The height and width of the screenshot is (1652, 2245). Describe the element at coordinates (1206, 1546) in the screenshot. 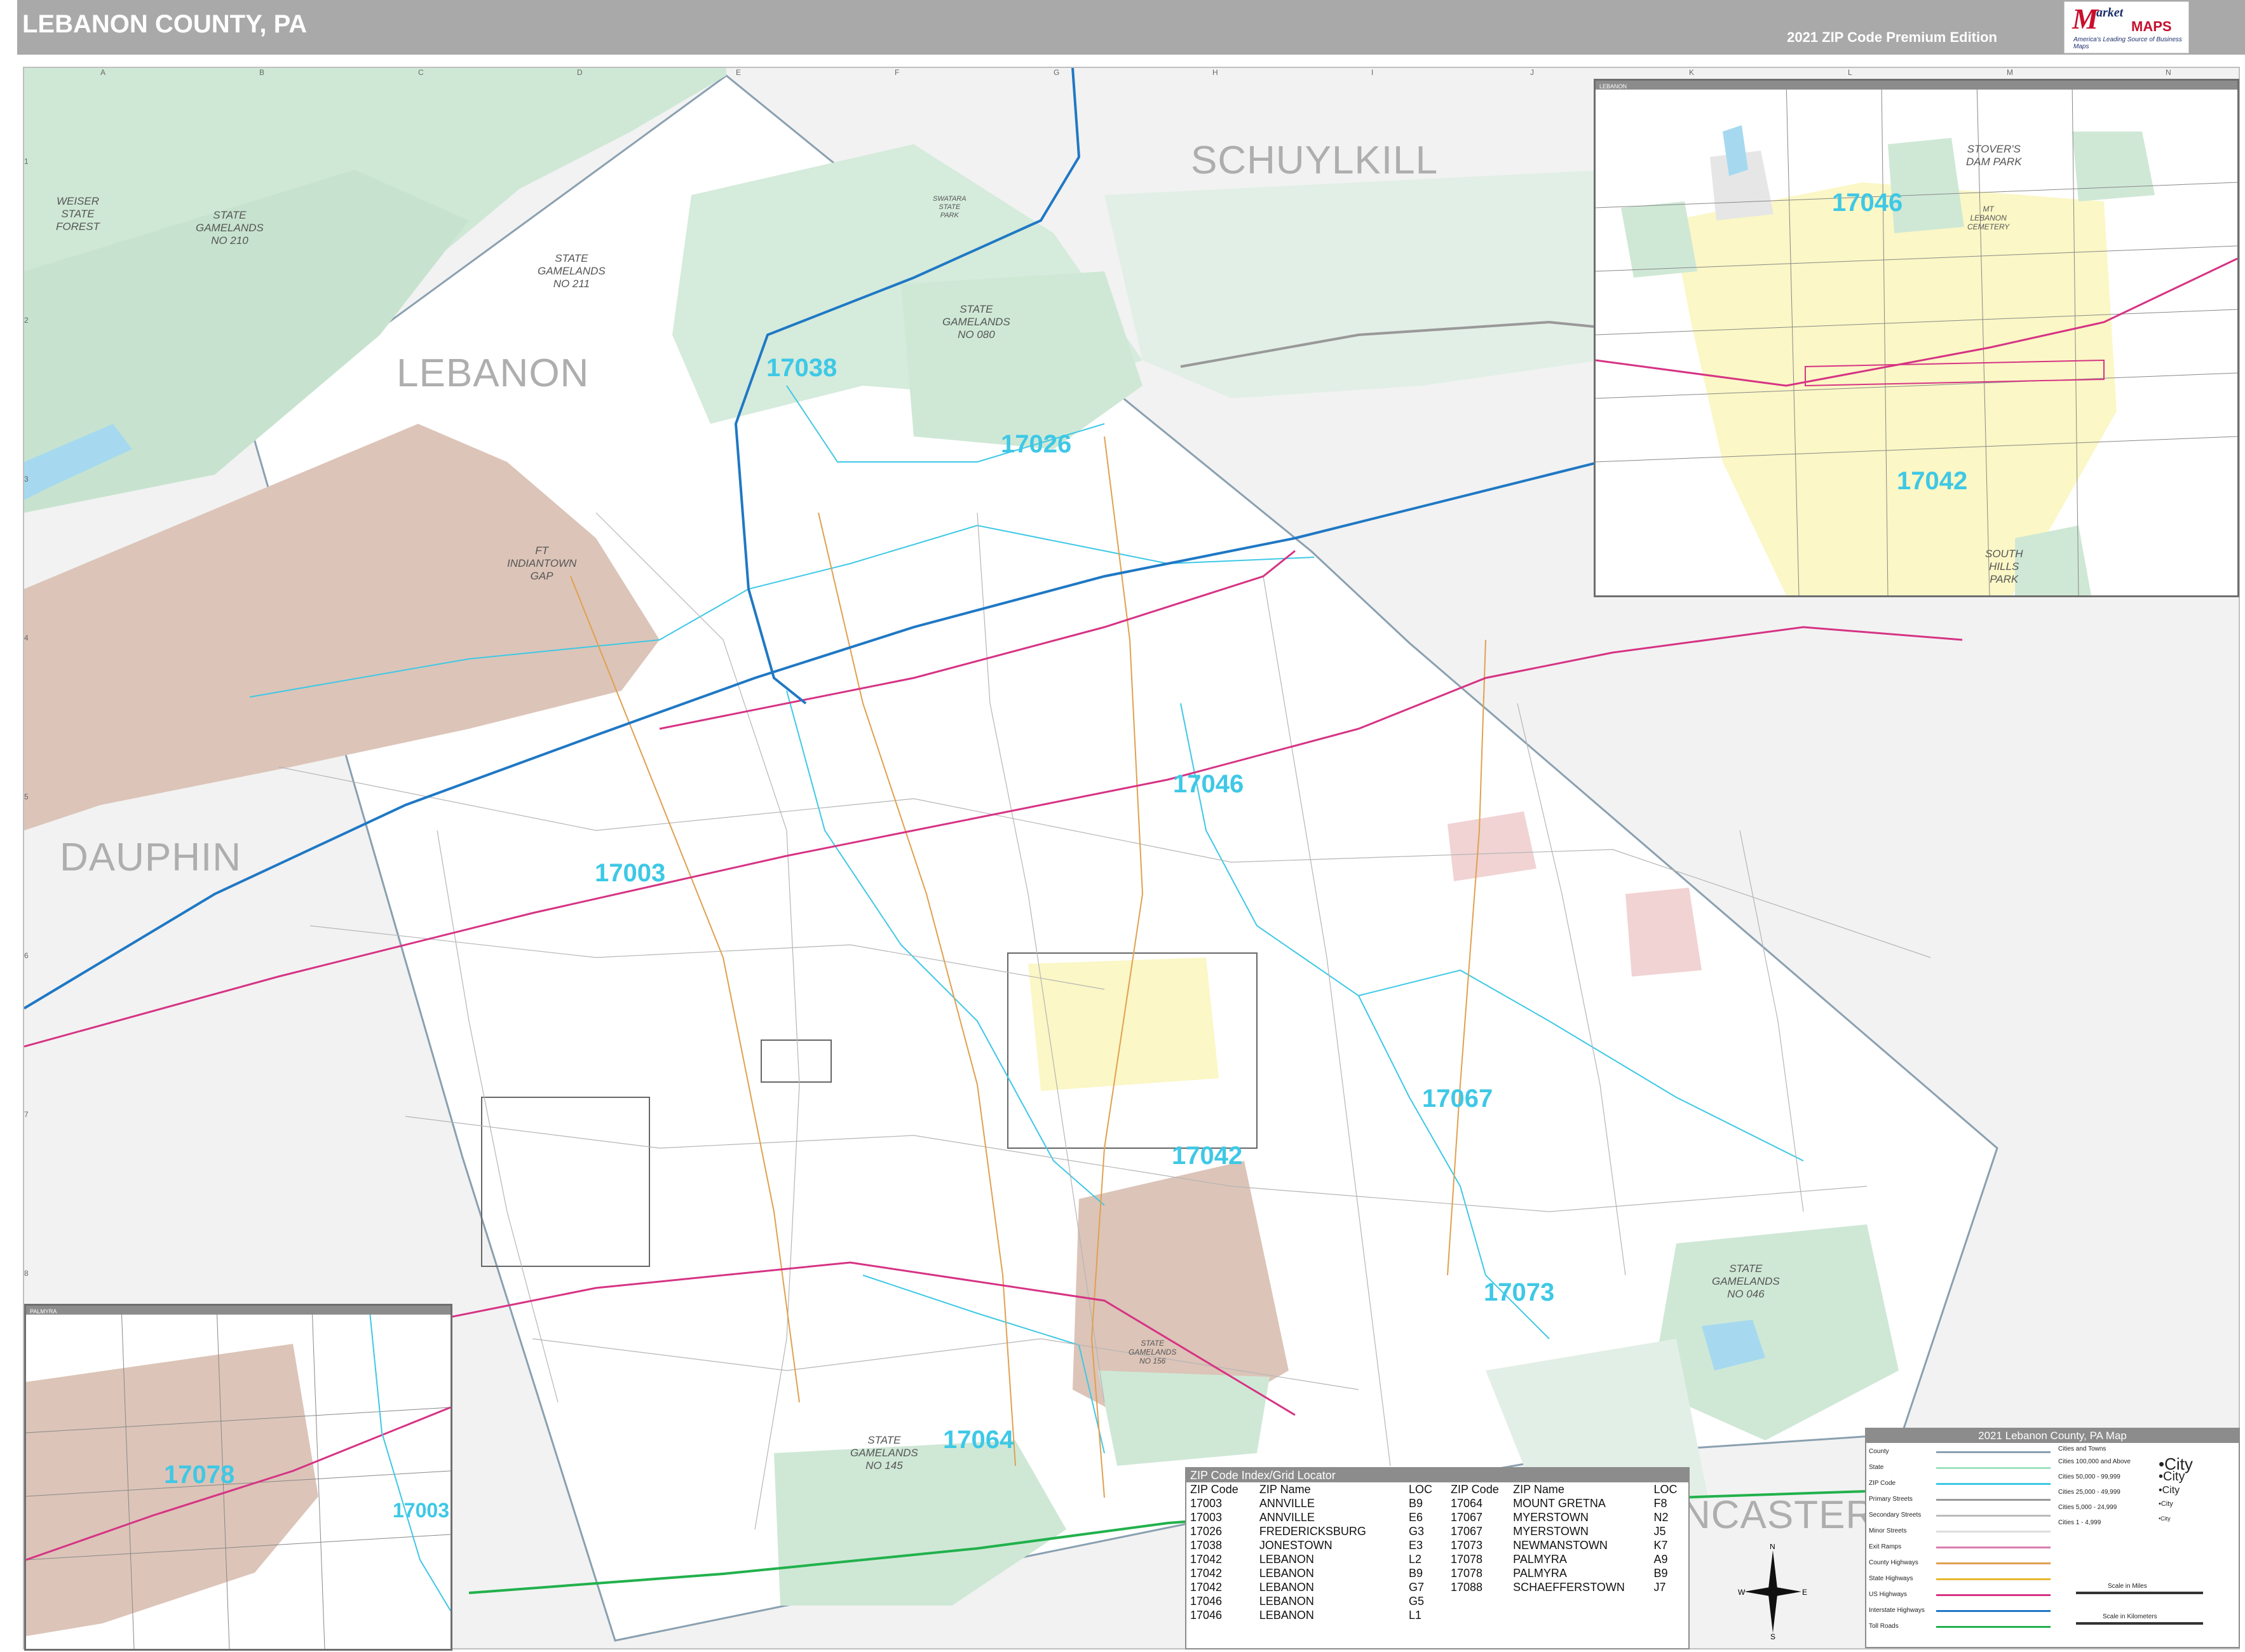

I see `zip-code-cell: 17038` at that location.